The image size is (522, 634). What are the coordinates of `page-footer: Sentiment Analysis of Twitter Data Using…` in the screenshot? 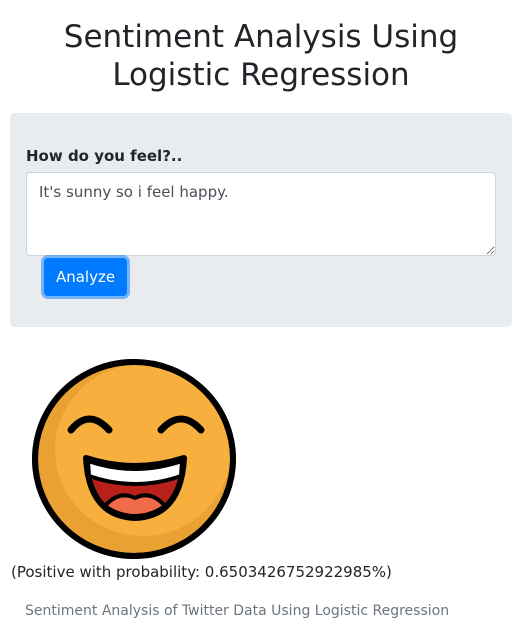 It's located at (237, 611).